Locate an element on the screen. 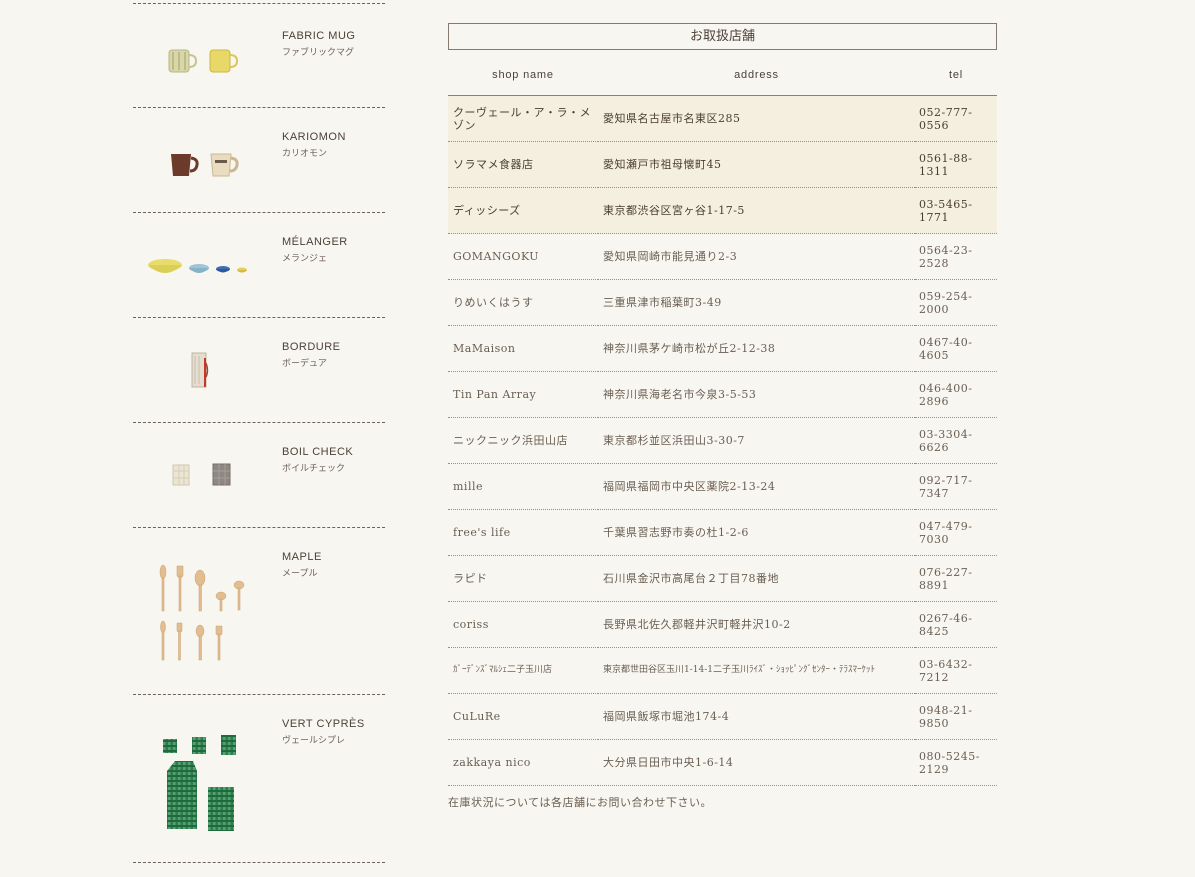  bordure-image is located at coordinates (203, 370).